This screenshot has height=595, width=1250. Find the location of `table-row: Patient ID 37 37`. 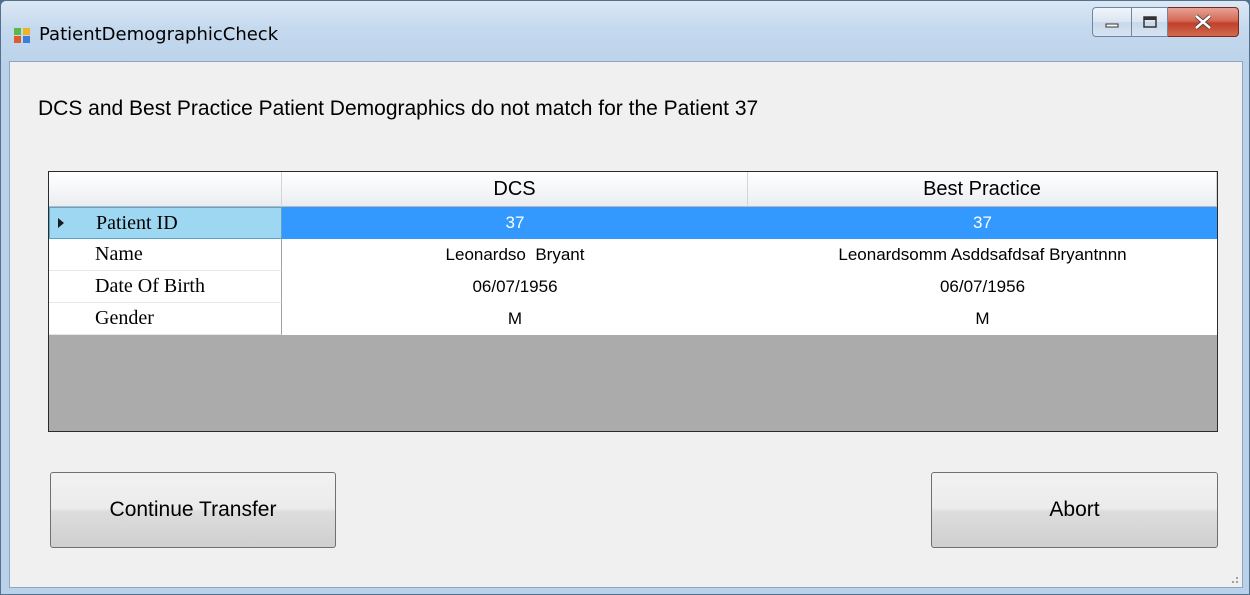

table-row: Patient ID 37 37 is located at coordinates (633, 223).